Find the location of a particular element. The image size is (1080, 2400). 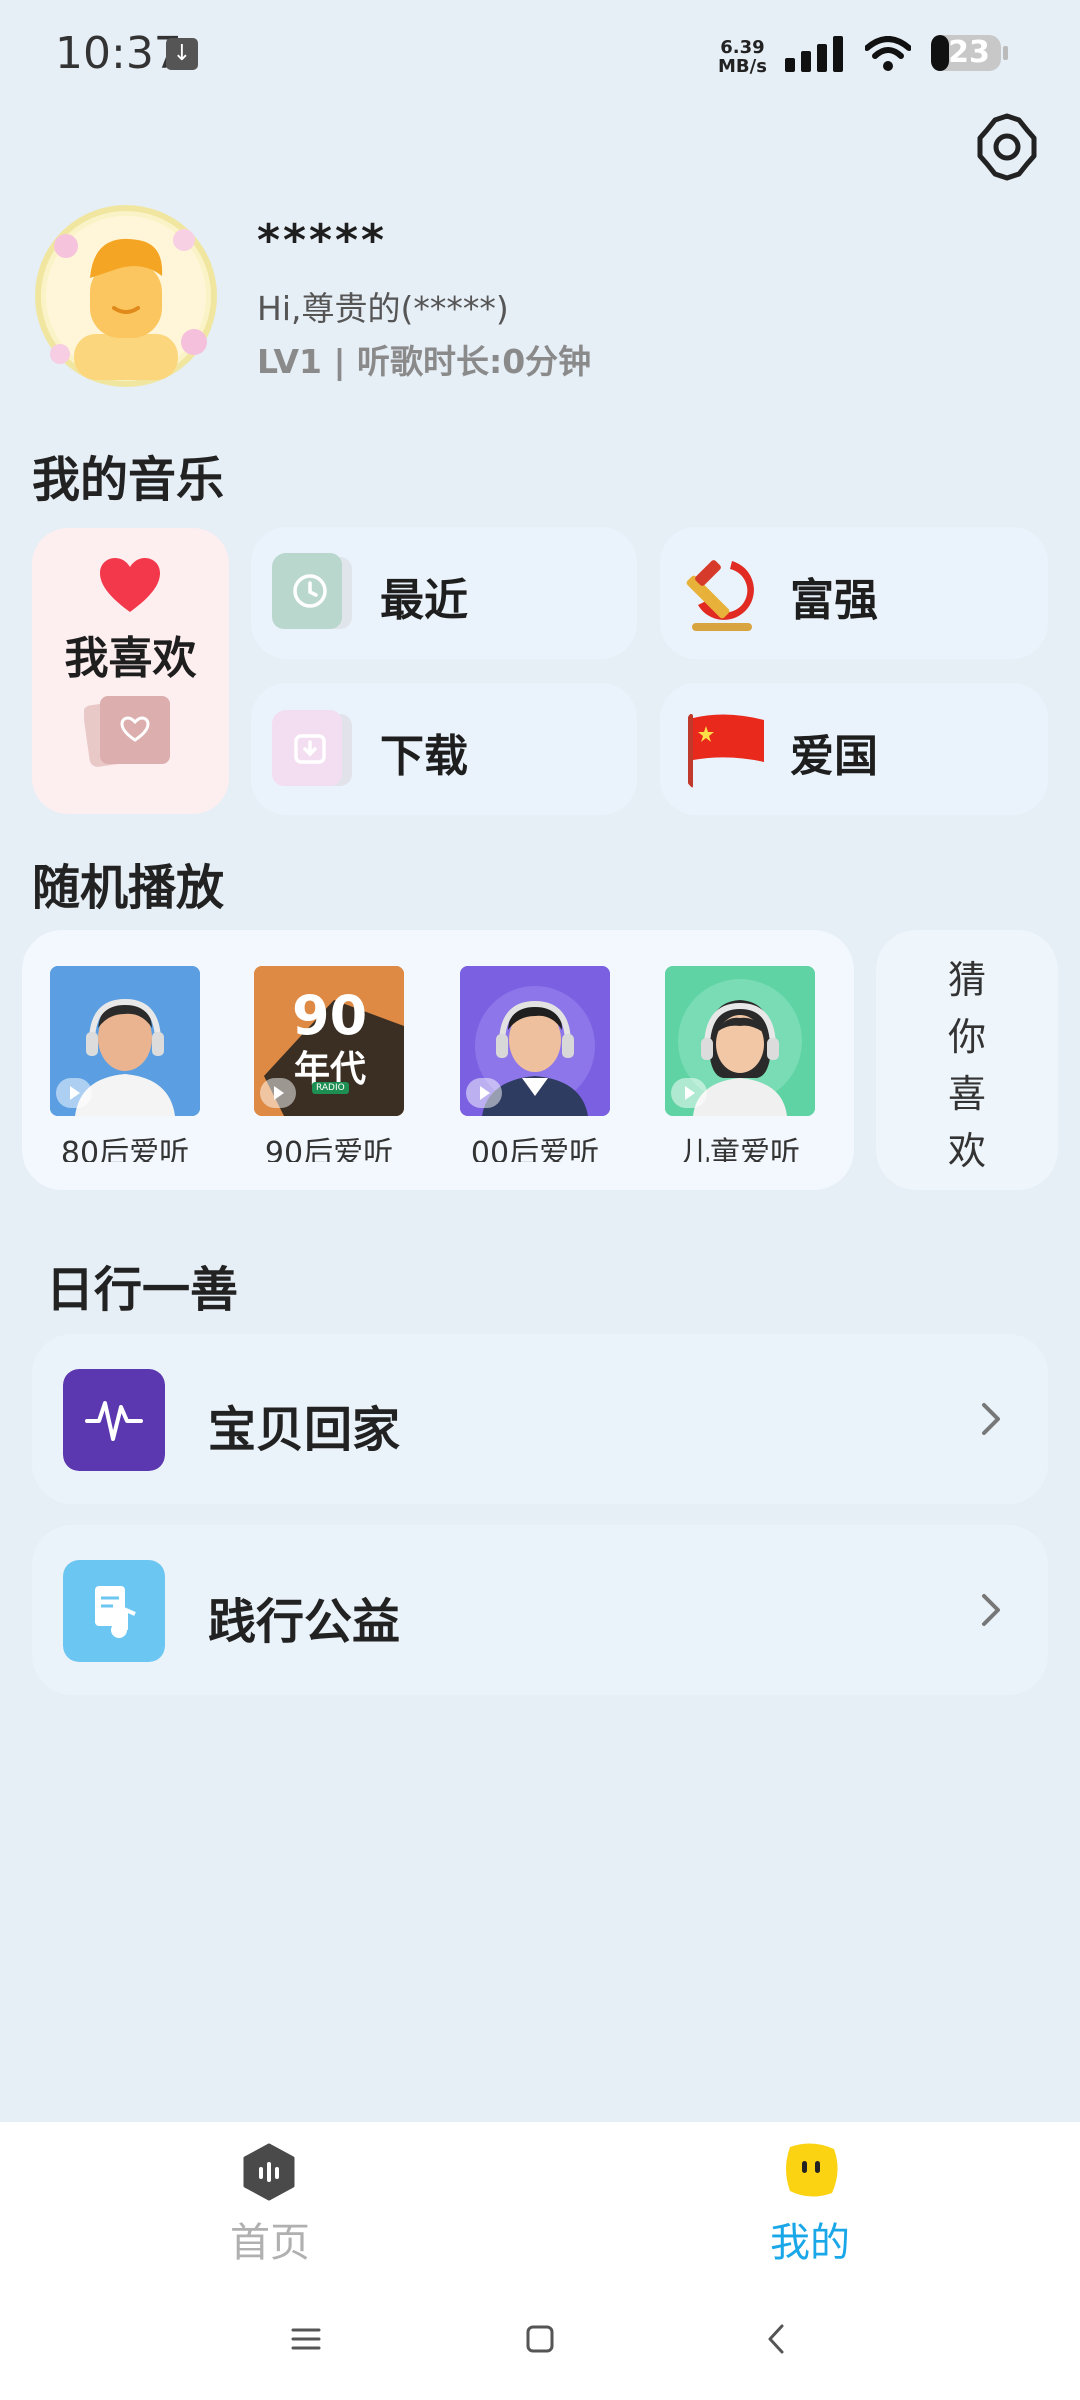

home-square-icon is located at coordinates (540, 2339).